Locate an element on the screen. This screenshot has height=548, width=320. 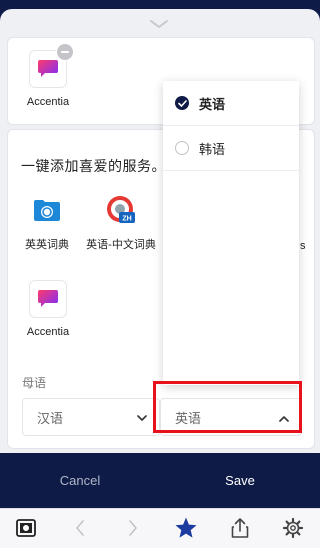
option-label: 英语 is located at coordinates (212, 104).